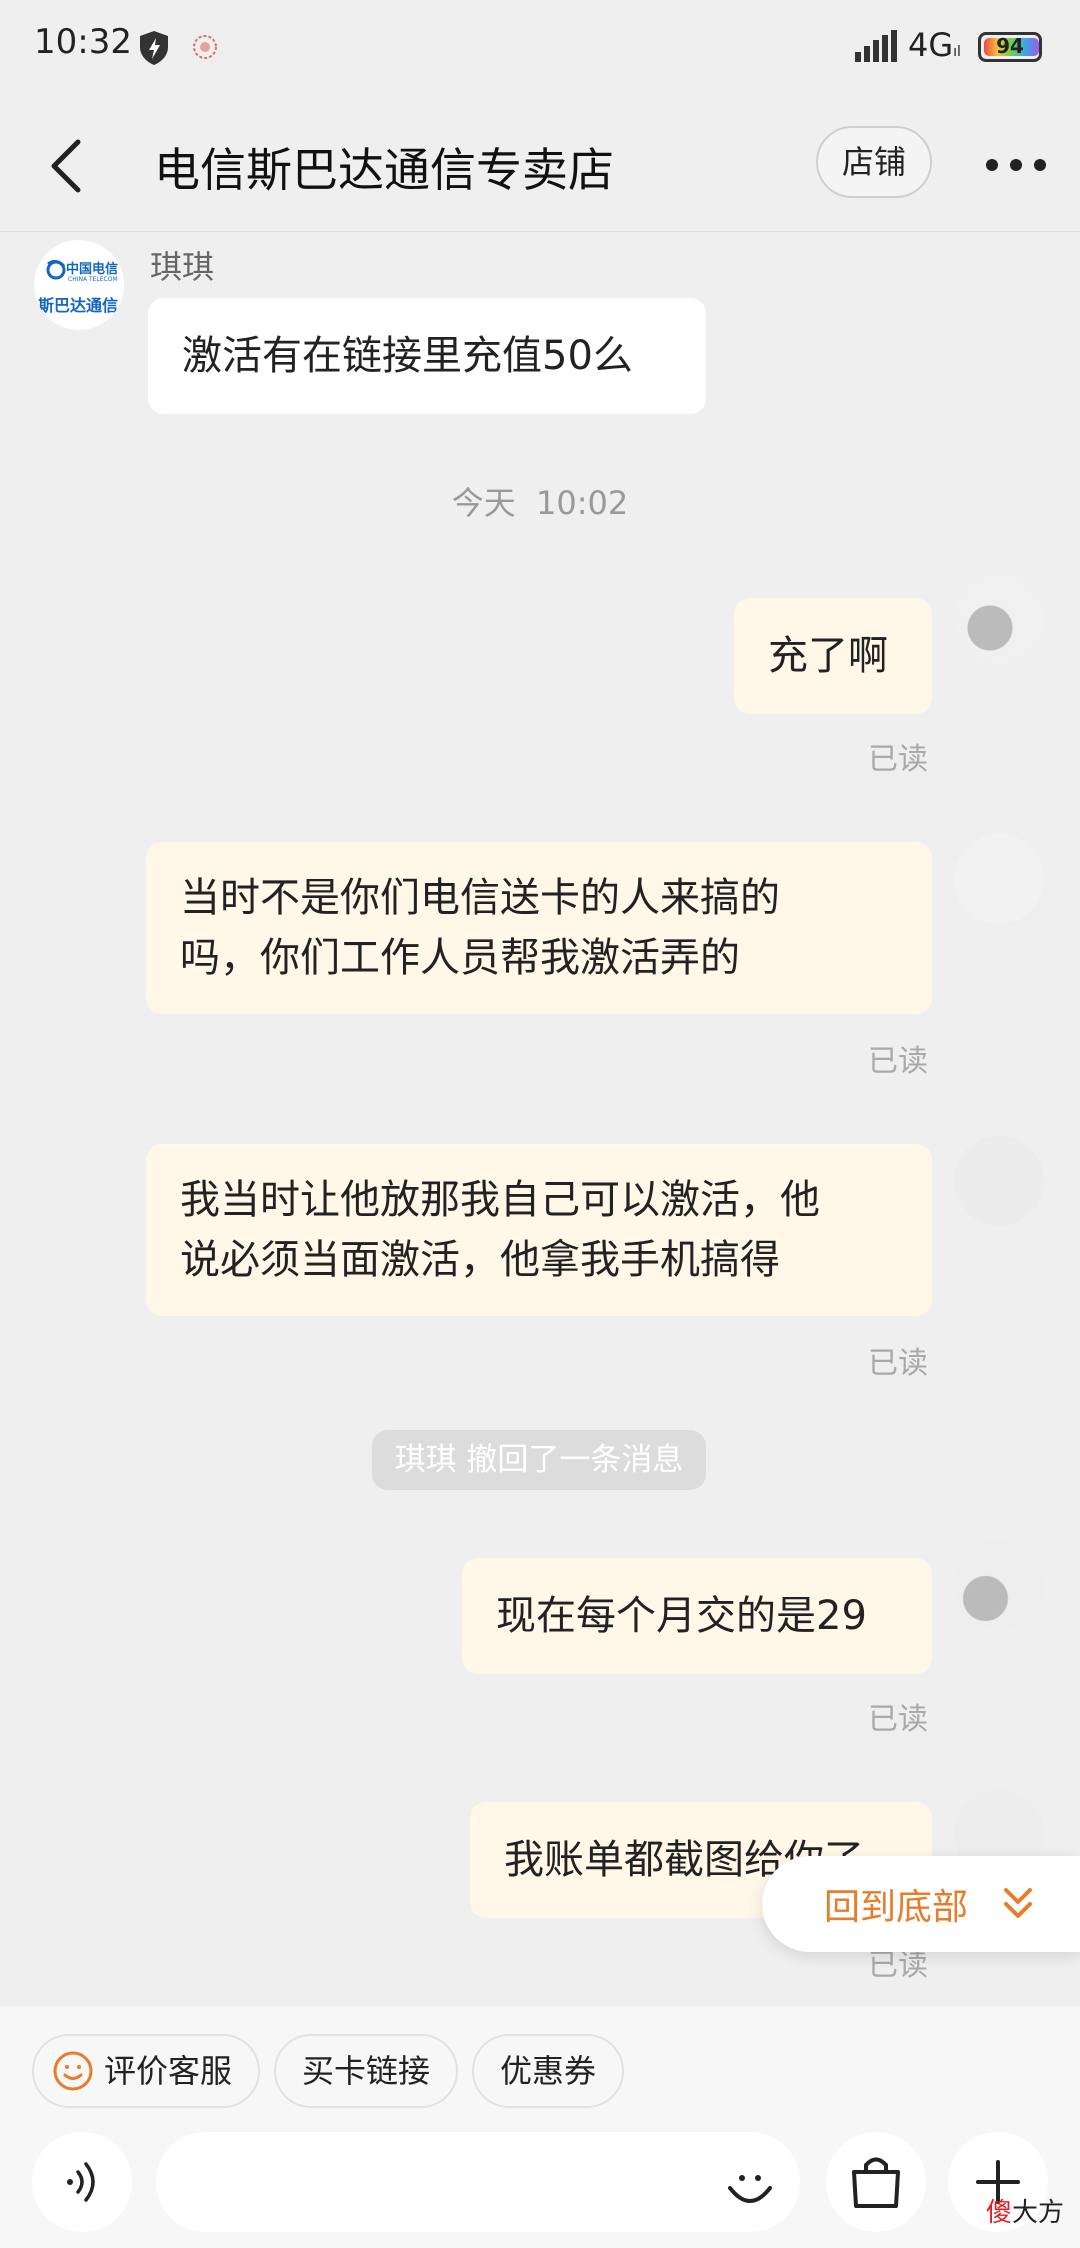 The image size is (1080, 2248). Describe the element at coordinates (93, 279) in the screenshot. I see `avatar-brand-en: CHINA TELECOM` at that location.